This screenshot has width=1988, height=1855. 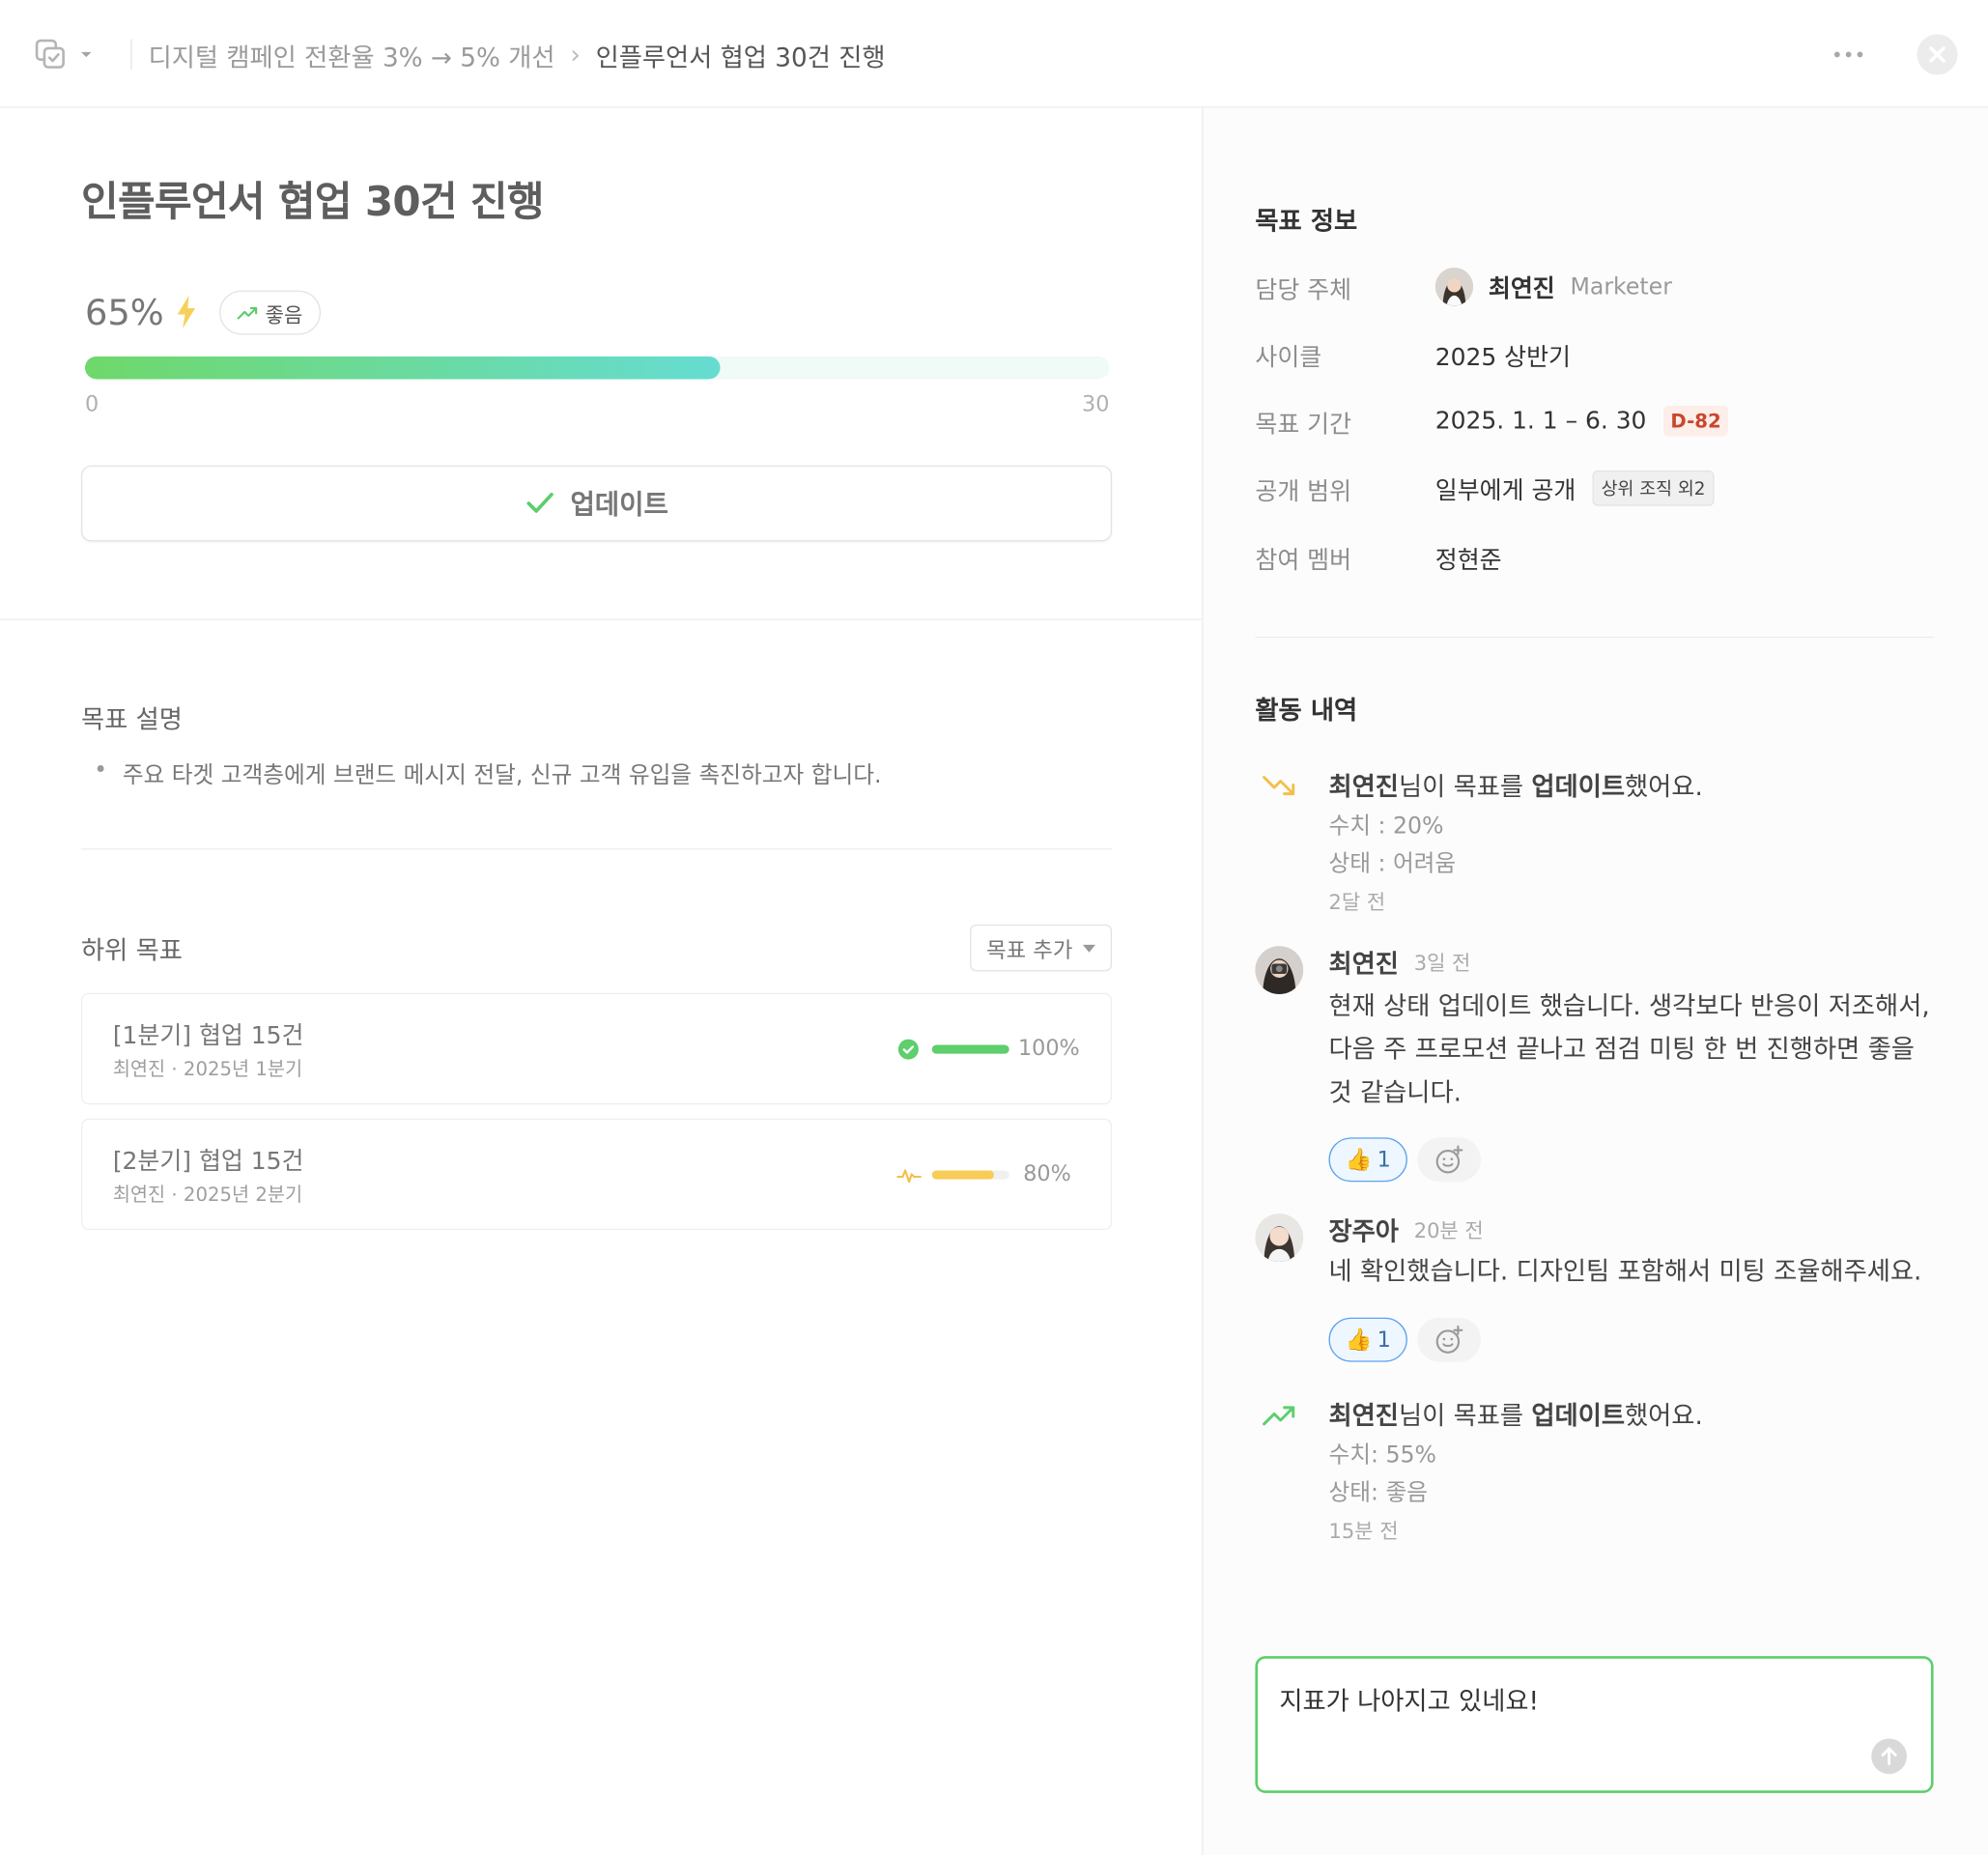 What do you see at coordinates (187, 312) in the screenshot?
I see `lightning-icon` at bounding box center [187, 312].